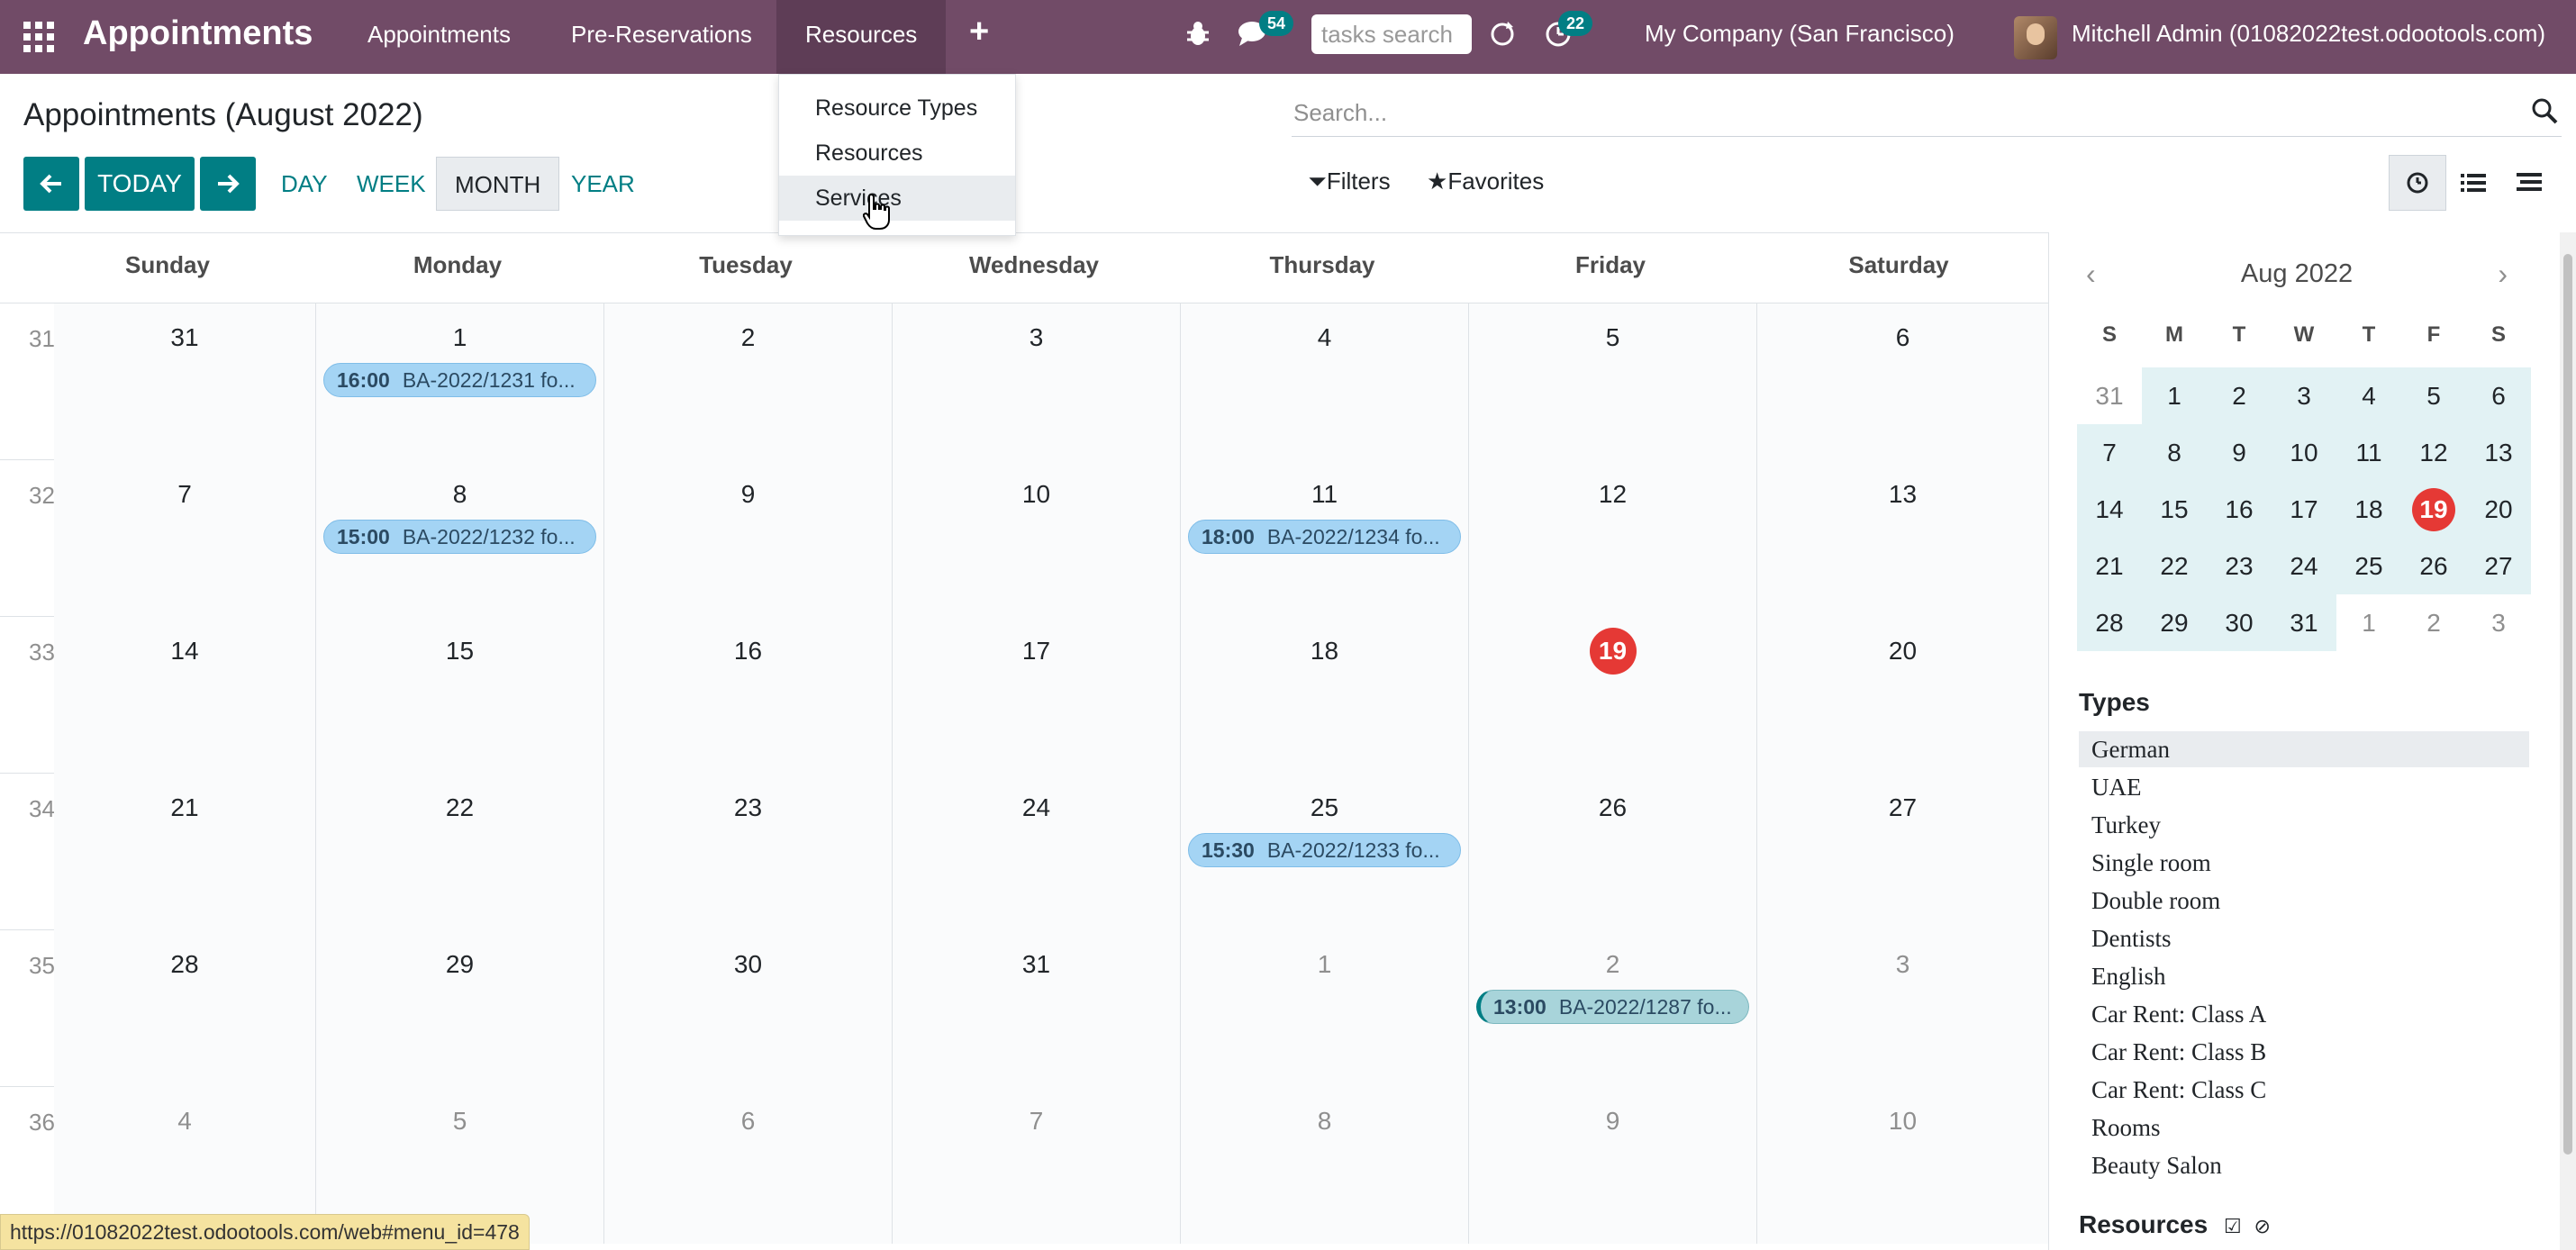 The height and width of the screenshot is (1250, 2576). I want to click on mini-day: 29, so click(2174, 623).